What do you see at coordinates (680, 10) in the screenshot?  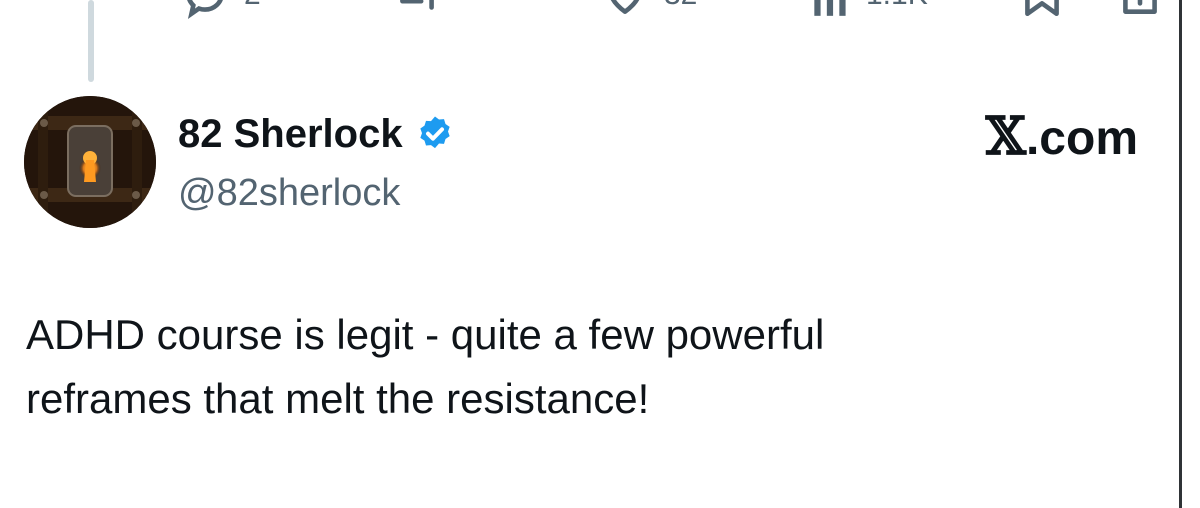 I see `like-count: 32` at bounding box center [680, 10].